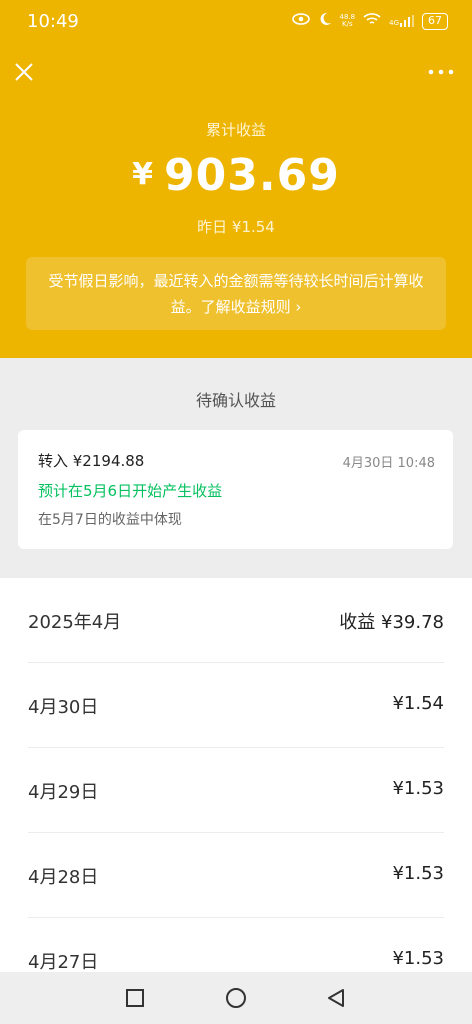 The width and height of the screenshot is (472, 1024). I want to click on cellular-icon: 4G, so click(401, 21).